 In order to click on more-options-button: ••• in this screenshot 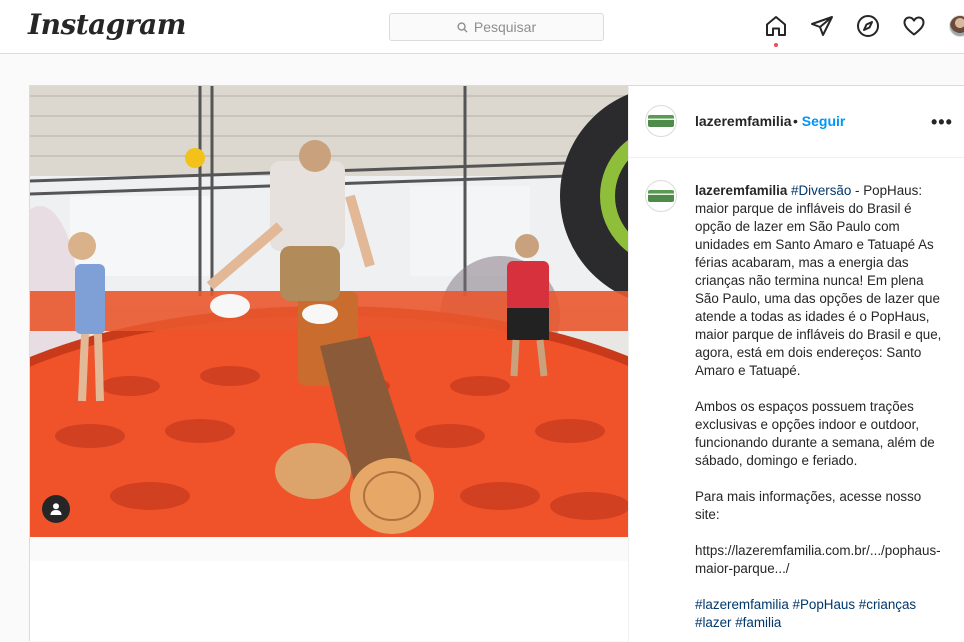, I will do `click(942, 122)`.